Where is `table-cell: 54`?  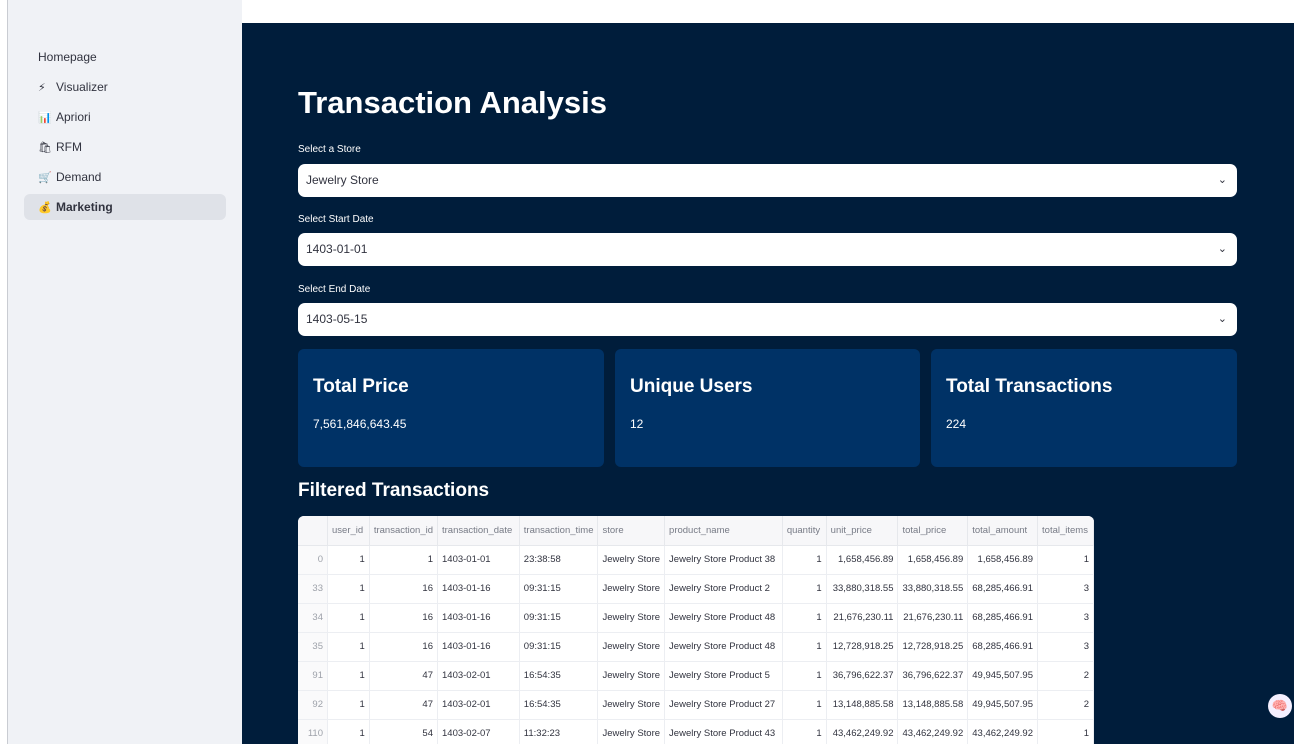
table-cell: 54 is located at coordinates (404, 731).